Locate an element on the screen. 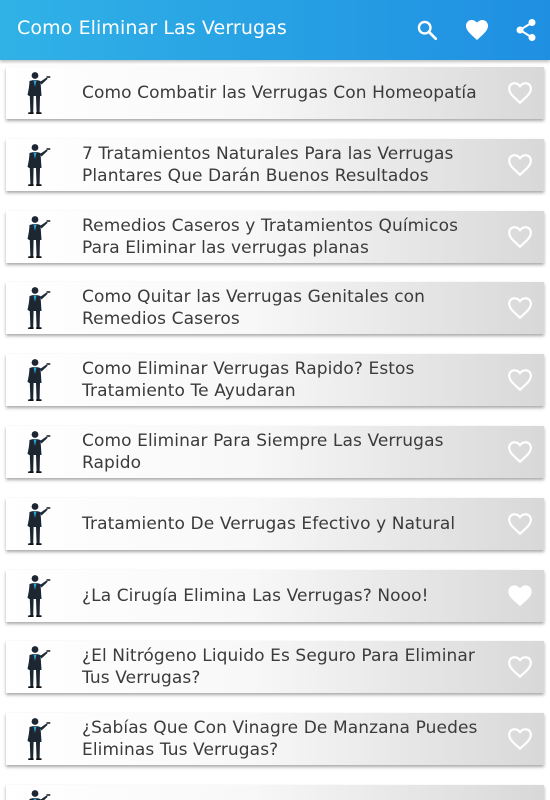 The width and height of the screenshot is (550, 800). list-item: La Cura De Las Verrugas Es Posible! is located at coordinates (275, 792).